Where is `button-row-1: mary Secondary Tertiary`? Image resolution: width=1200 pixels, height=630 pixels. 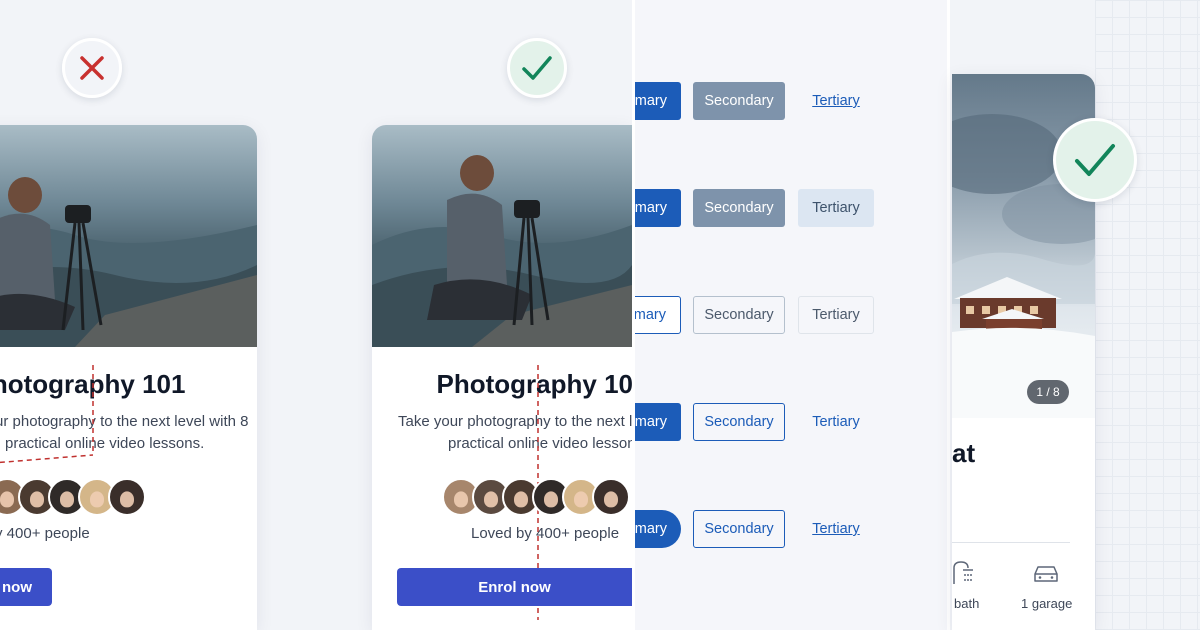 button-row-1: mary Secondary Tertiary is located at coordinates (791, 101).